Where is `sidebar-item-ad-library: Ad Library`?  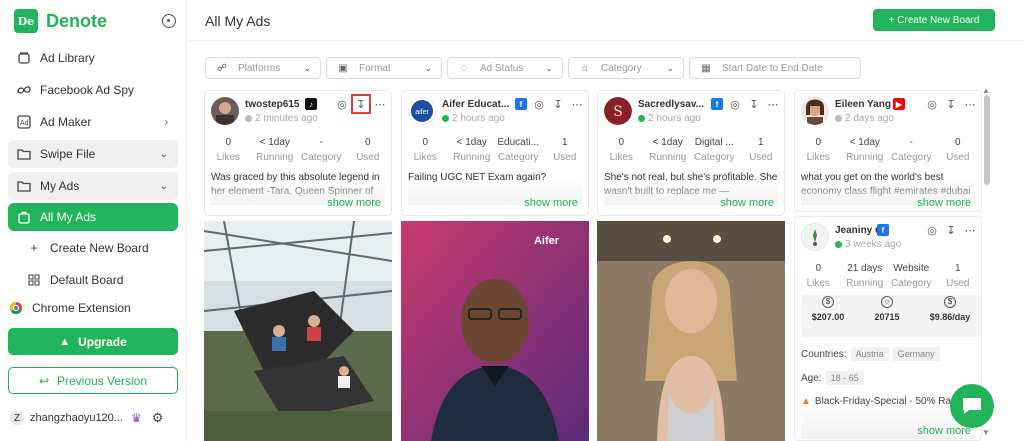 sidebar-item-ad-library: Ad Library is located at coordinates (93, 58).